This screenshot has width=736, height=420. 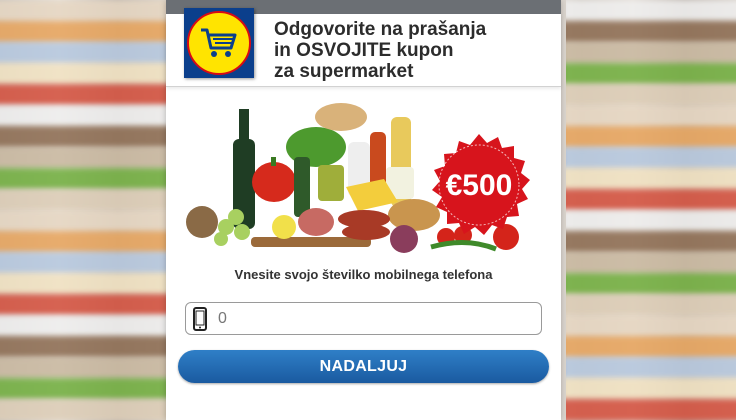 I want to click on phone-field, so click(x=363, y=318).